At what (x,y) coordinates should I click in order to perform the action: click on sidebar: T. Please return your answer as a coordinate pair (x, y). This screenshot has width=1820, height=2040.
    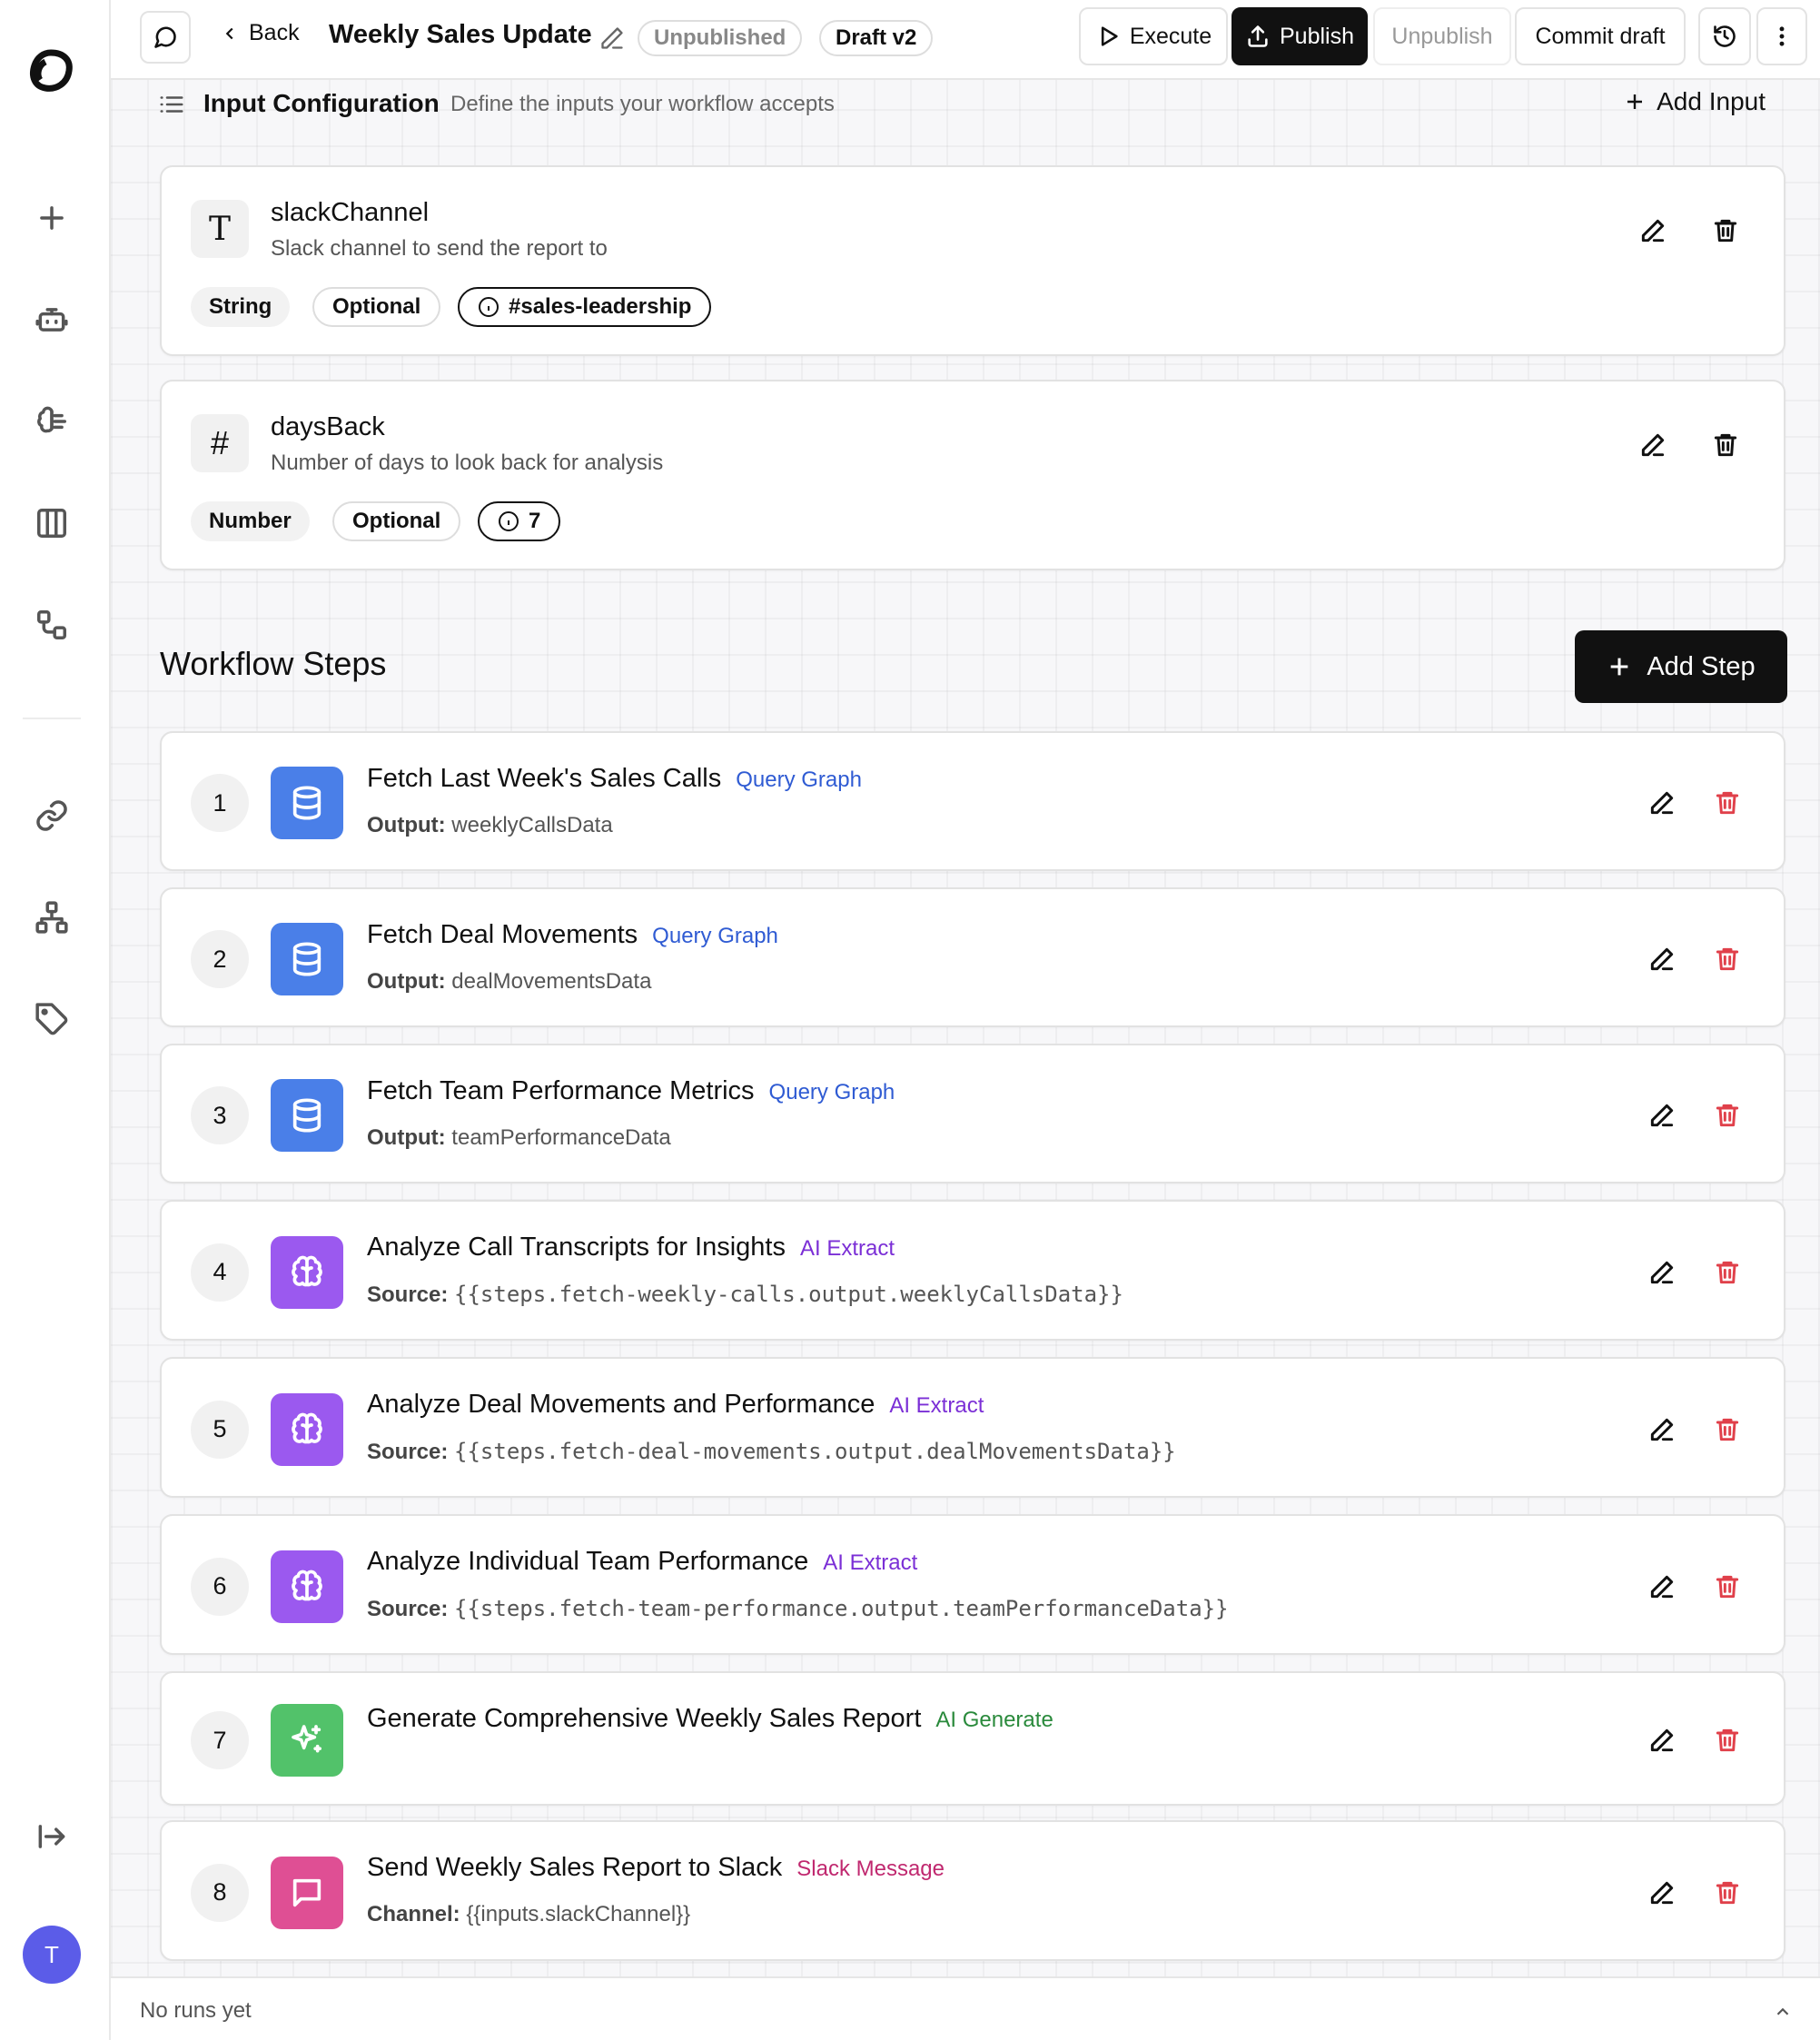
    Looking at the image, I should click on (56, 1020).